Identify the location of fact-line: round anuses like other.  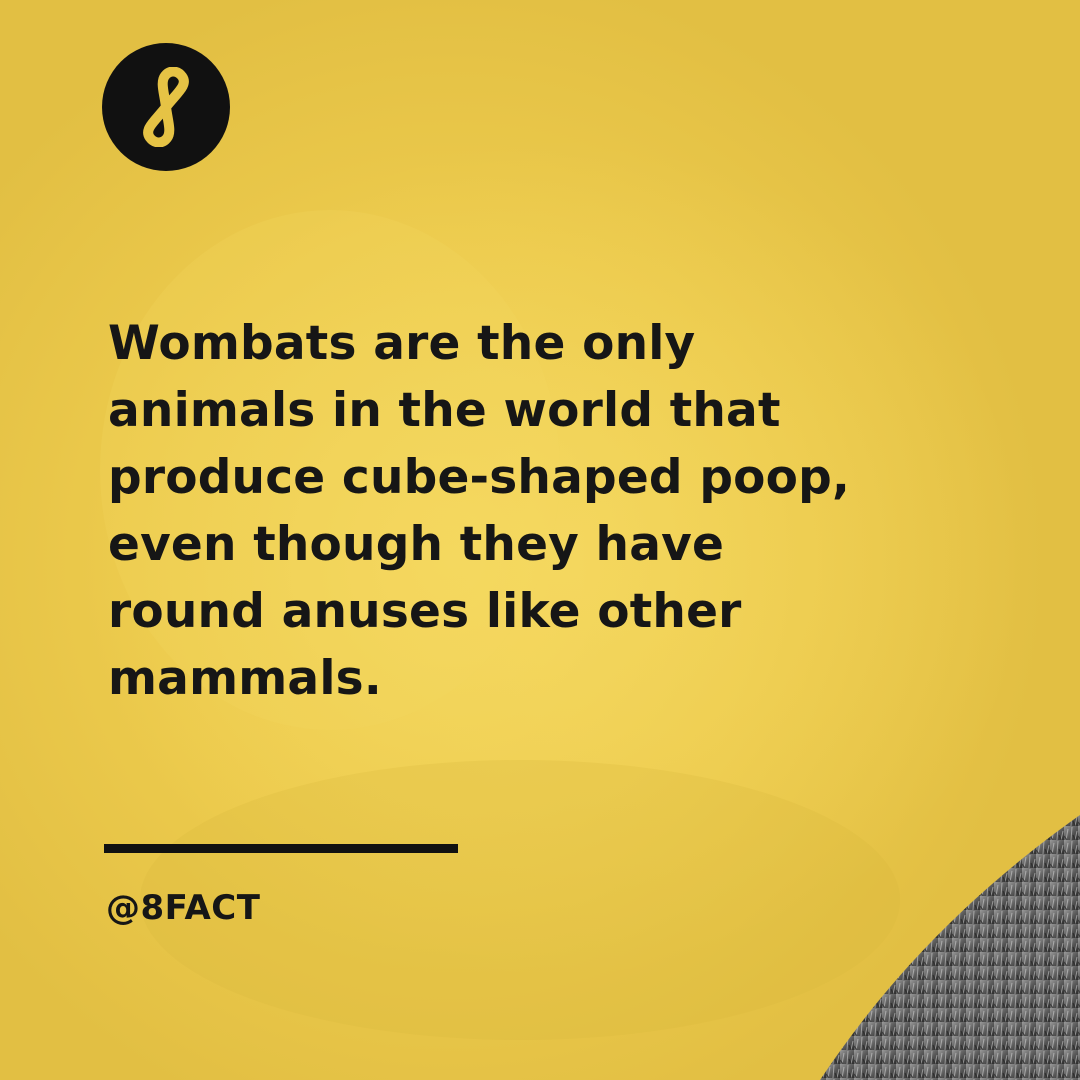
(425, 611).